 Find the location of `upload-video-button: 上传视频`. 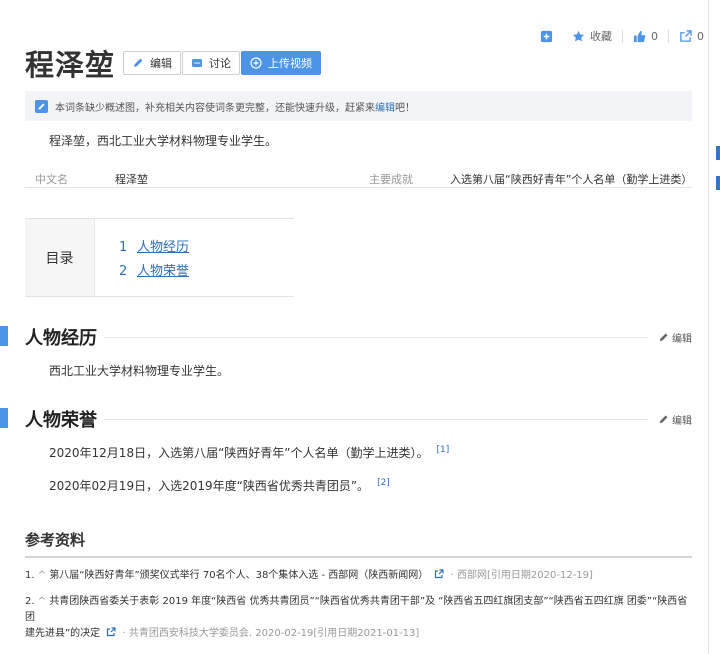

upload-video-button: 上传视频 is located at coordinates (281, 63).